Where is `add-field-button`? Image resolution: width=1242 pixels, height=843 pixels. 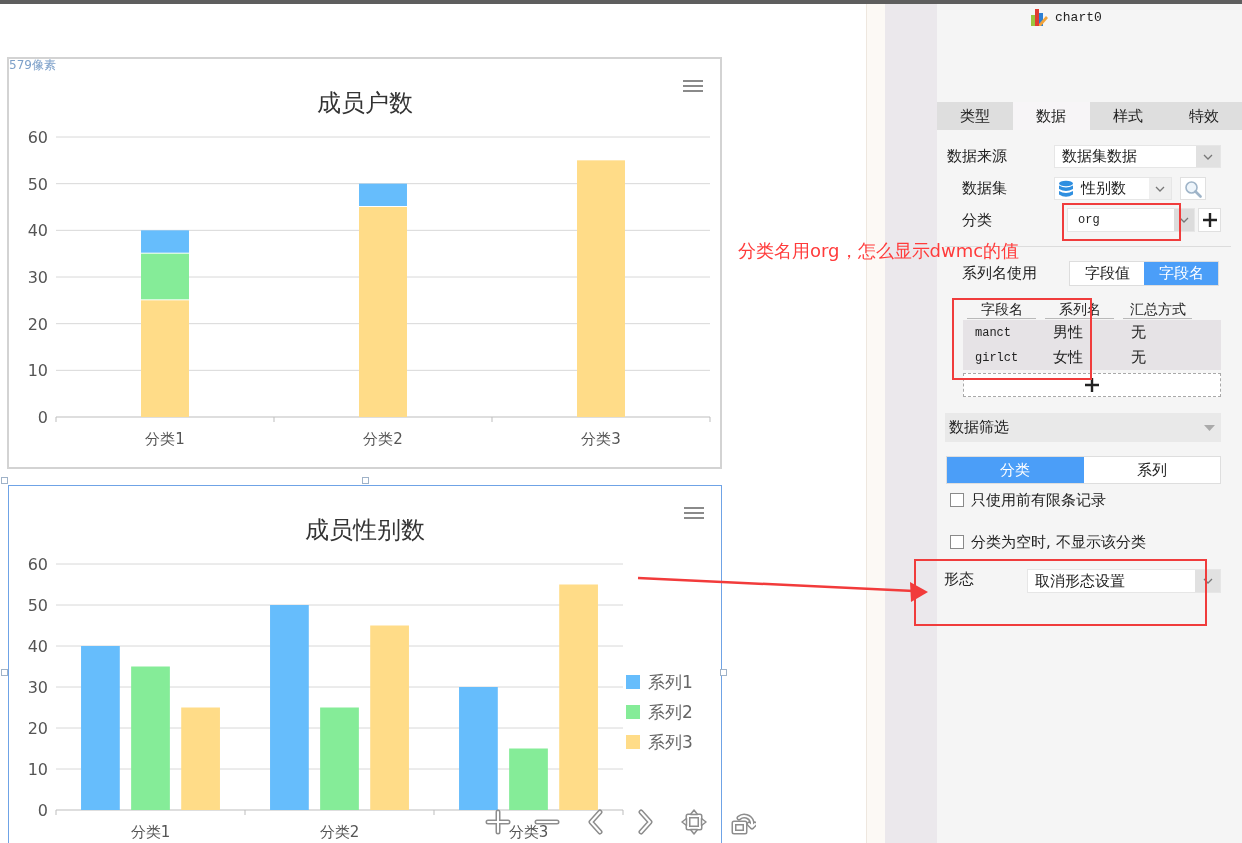
add-field-button is located at coordinates (1092, 385).